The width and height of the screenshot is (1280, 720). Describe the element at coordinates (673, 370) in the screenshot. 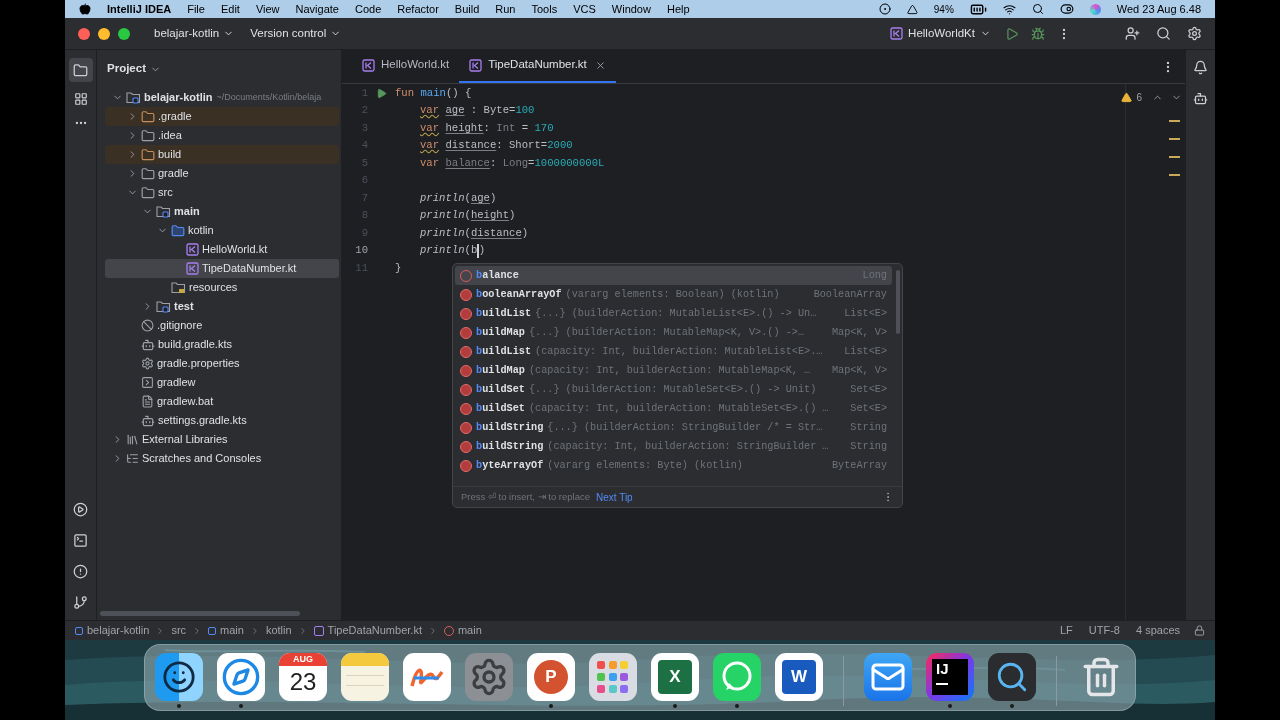

I see `completion-item: buildMap (capacity: Int, builderAction: MutableMap<K, … Map<K, V>` at that location.